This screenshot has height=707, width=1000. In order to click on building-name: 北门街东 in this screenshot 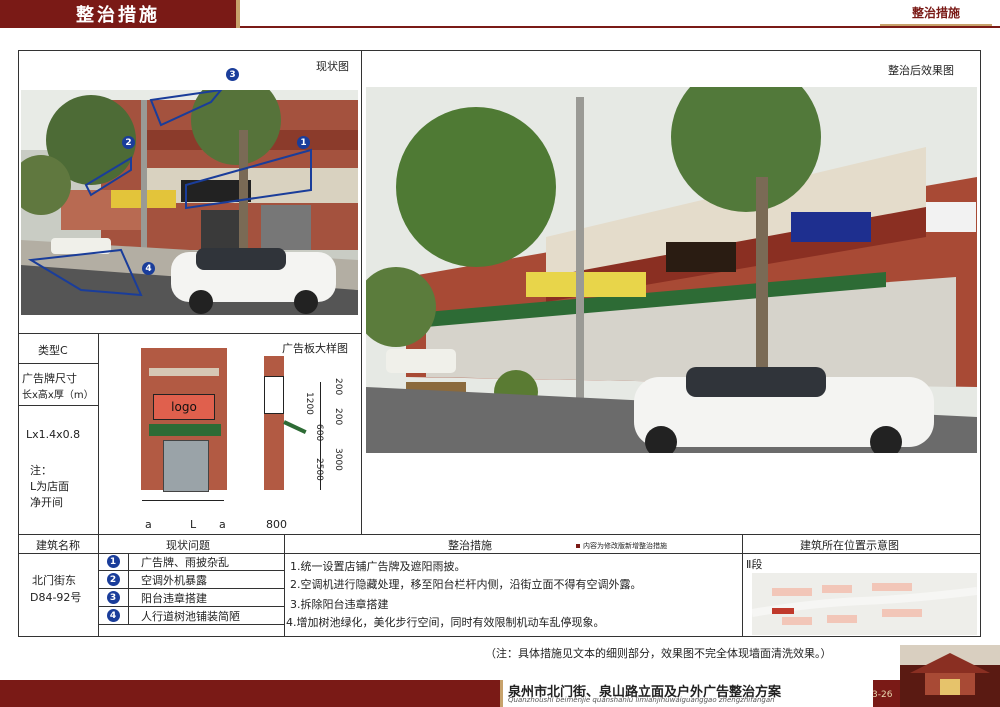, I will do `click(54, 580)`.